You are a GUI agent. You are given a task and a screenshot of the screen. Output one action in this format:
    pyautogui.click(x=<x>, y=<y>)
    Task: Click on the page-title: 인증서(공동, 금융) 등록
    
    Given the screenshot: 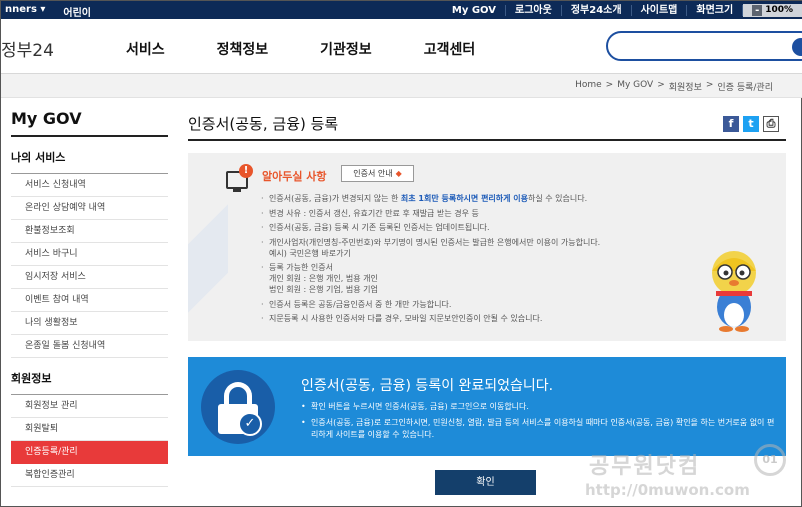 What is the action you would take?
    pyautogui.click(x=263, y=124)
    